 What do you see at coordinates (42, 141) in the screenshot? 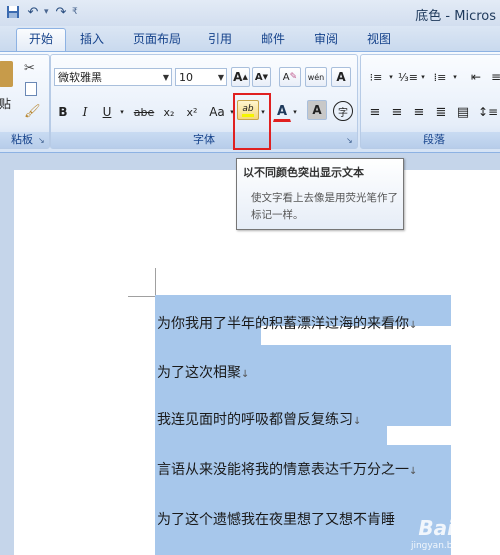
I see `clipboard-launcher-icon: ↘` at bounding box center [42, 141].